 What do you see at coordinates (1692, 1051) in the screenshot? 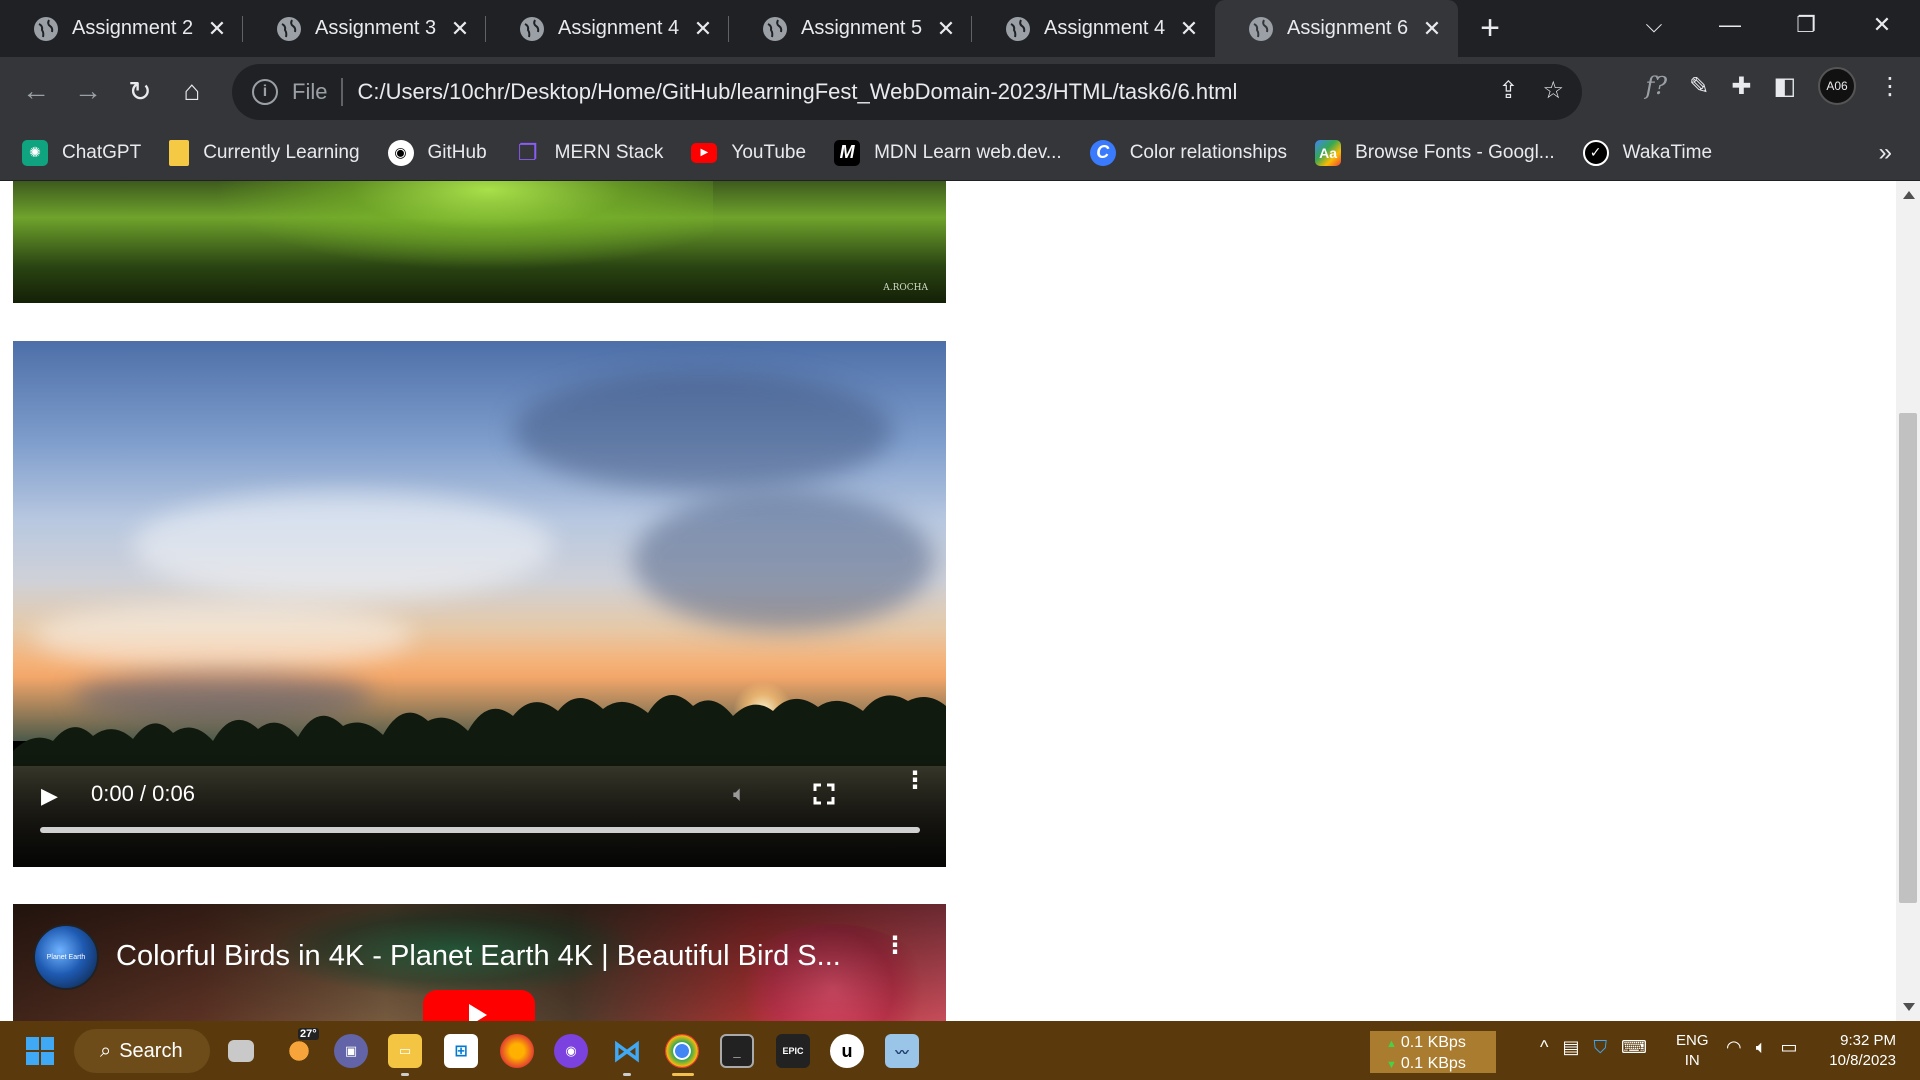
I see `language-indicator: ENG IN` at bounding box center [1692, 1051].